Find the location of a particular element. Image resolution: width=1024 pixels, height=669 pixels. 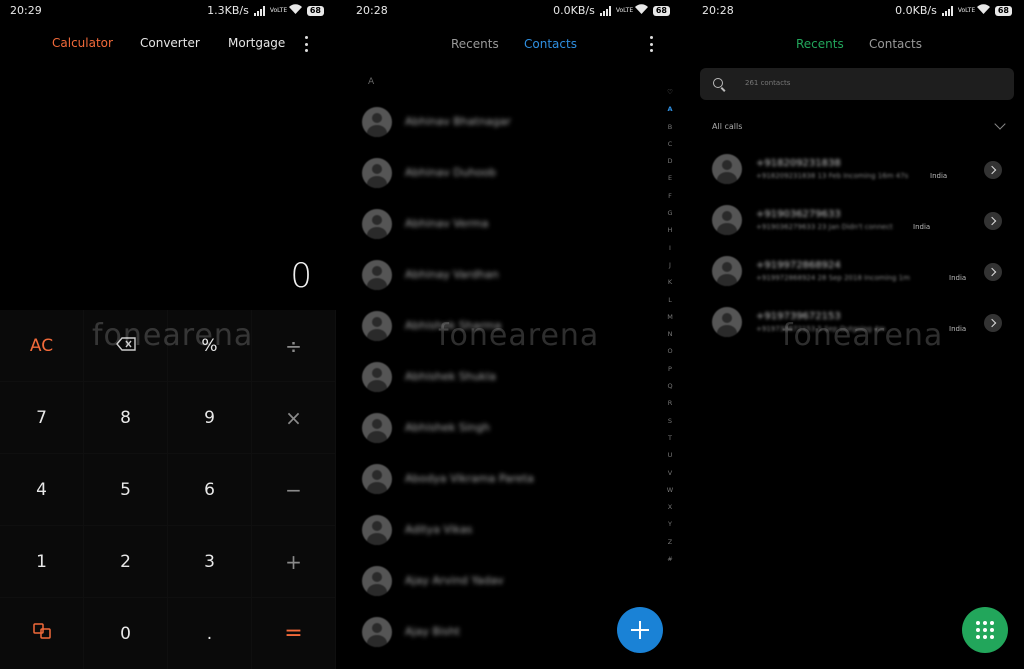

key-subtract: − is located at coordinates (294, 490).